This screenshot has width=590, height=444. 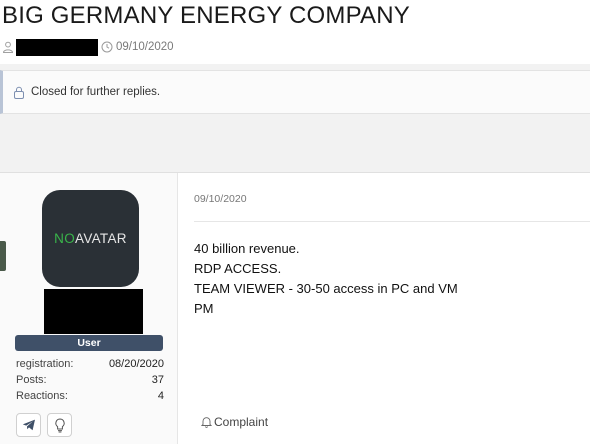 I want to click on complaint-link: Complaint, so click(x=234, y=422).